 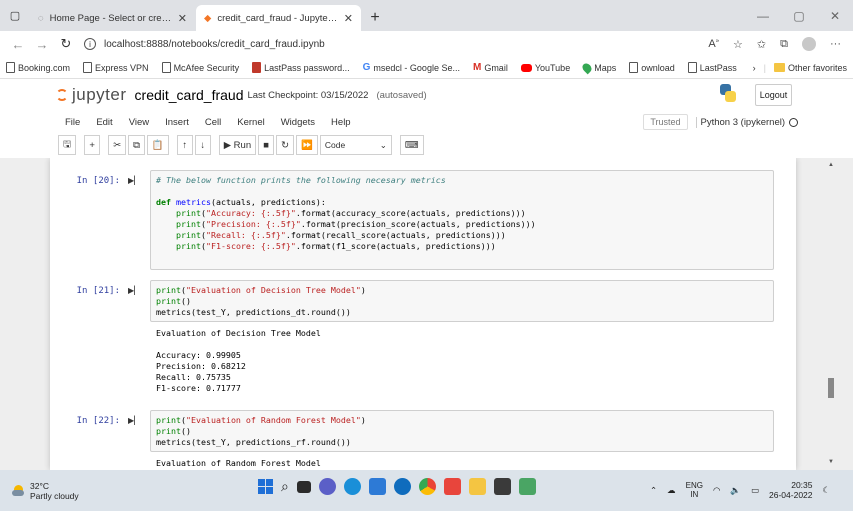 What do you see at coordinates (402, 486) in the screenshot?
I see `app-icon` at bounding box center [402, 486].